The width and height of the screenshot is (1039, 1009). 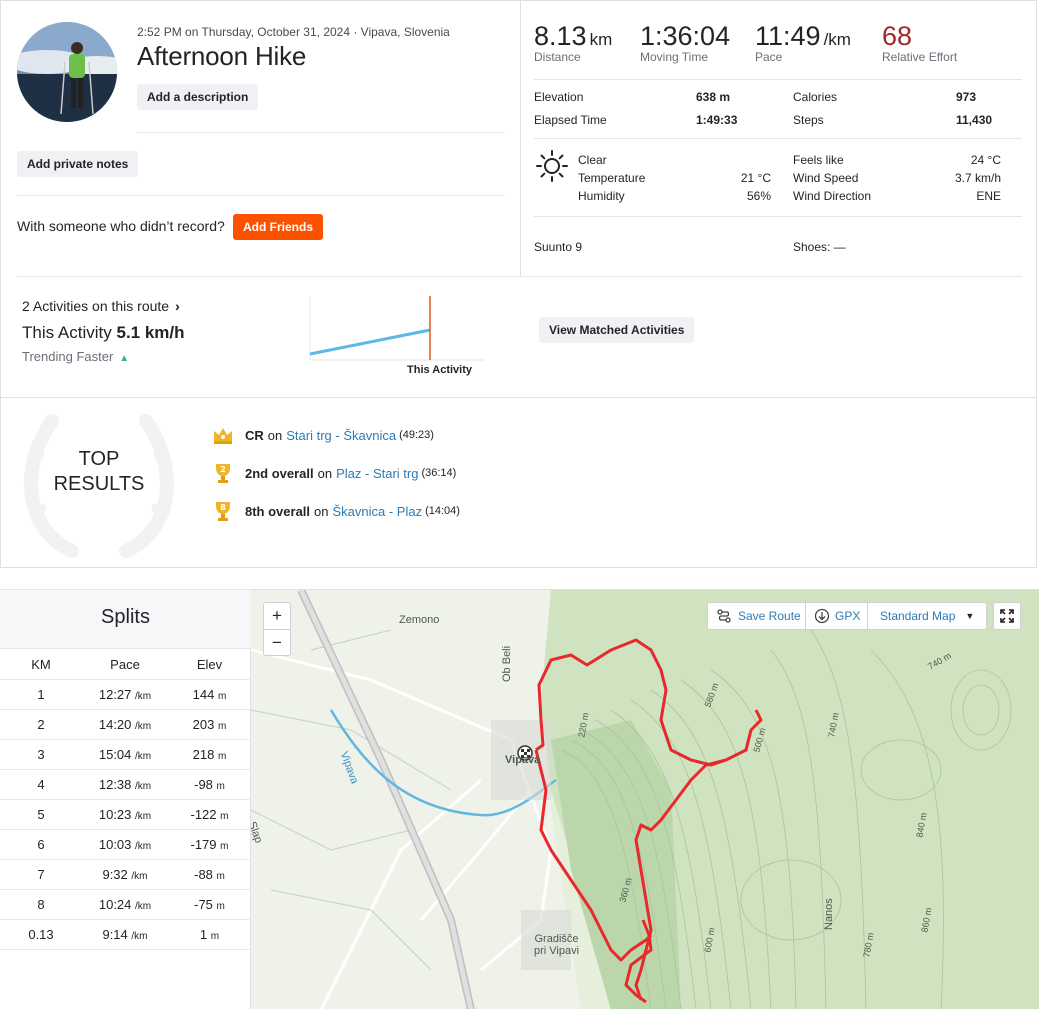 I want to click on split-km: 6, so click(x=41, y=844).